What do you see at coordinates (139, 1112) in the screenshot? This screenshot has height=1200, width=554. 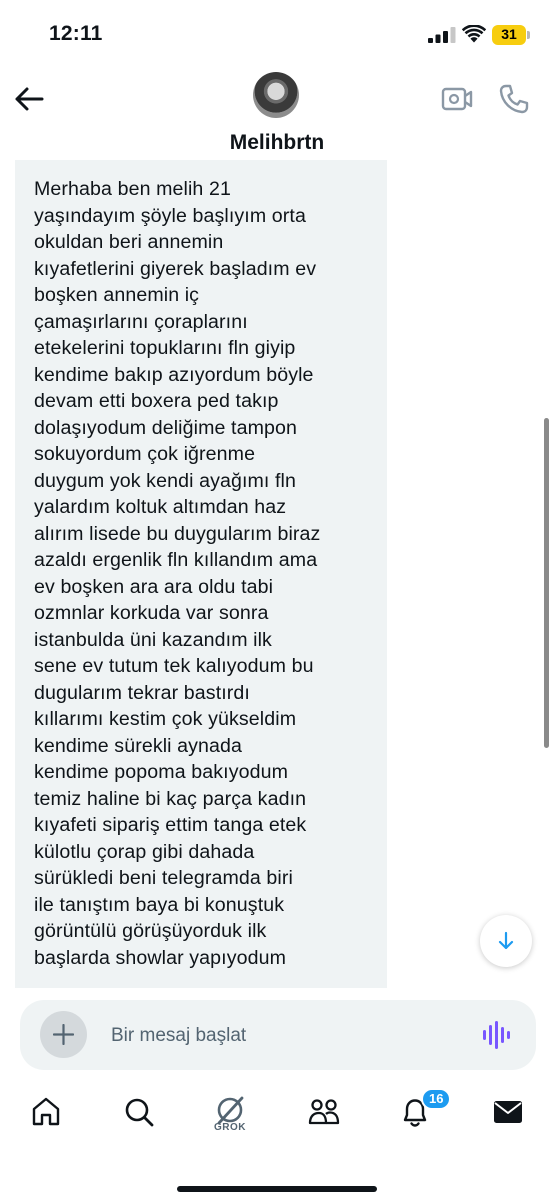 I see `search-icon` at bounding box center [139, 1112].